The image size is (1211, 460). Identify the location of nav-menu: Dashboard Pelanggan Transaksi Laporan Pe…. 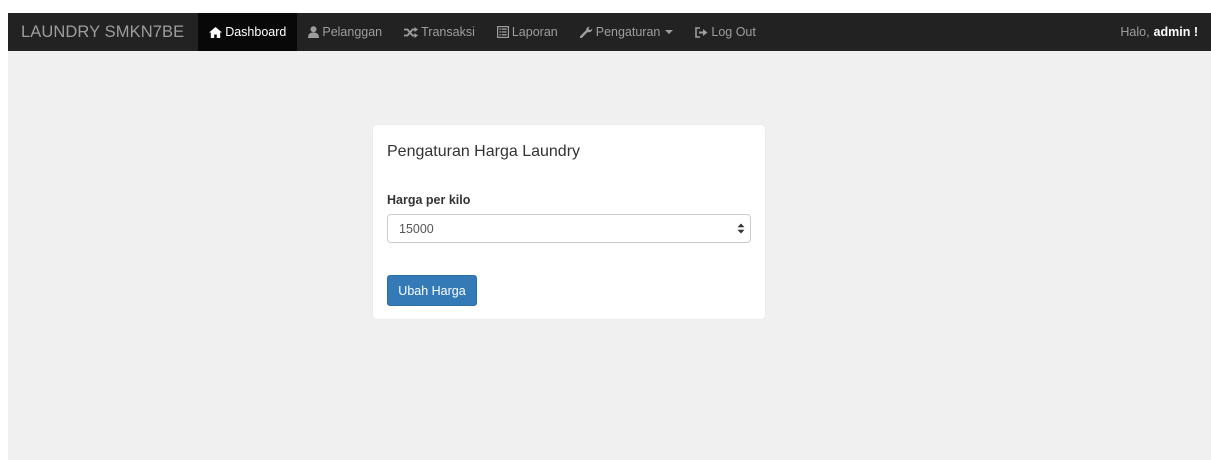
(482, 32).